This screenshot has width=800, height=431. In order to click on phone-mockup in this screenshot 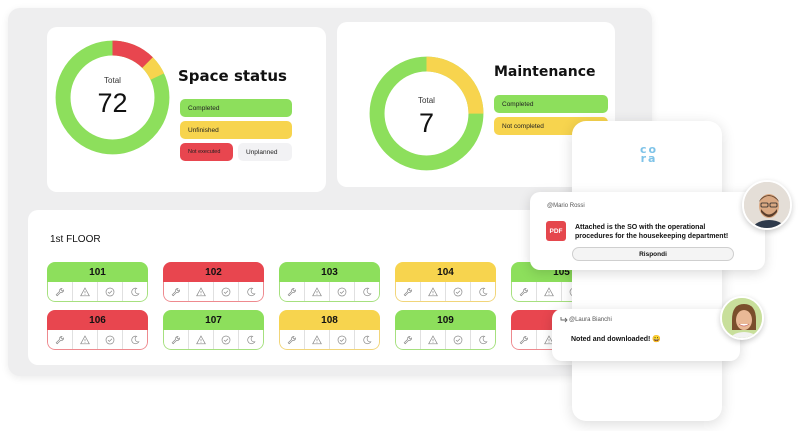, I will do `click(647, 271)`.